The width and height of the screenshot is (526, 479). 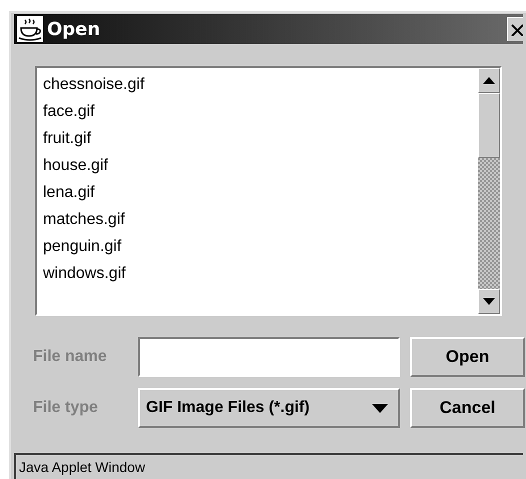 What do you see at coordinates (82, 246) in the screenshot?
I see `file-item: penguin.gif` at bounding box center [82, 246].